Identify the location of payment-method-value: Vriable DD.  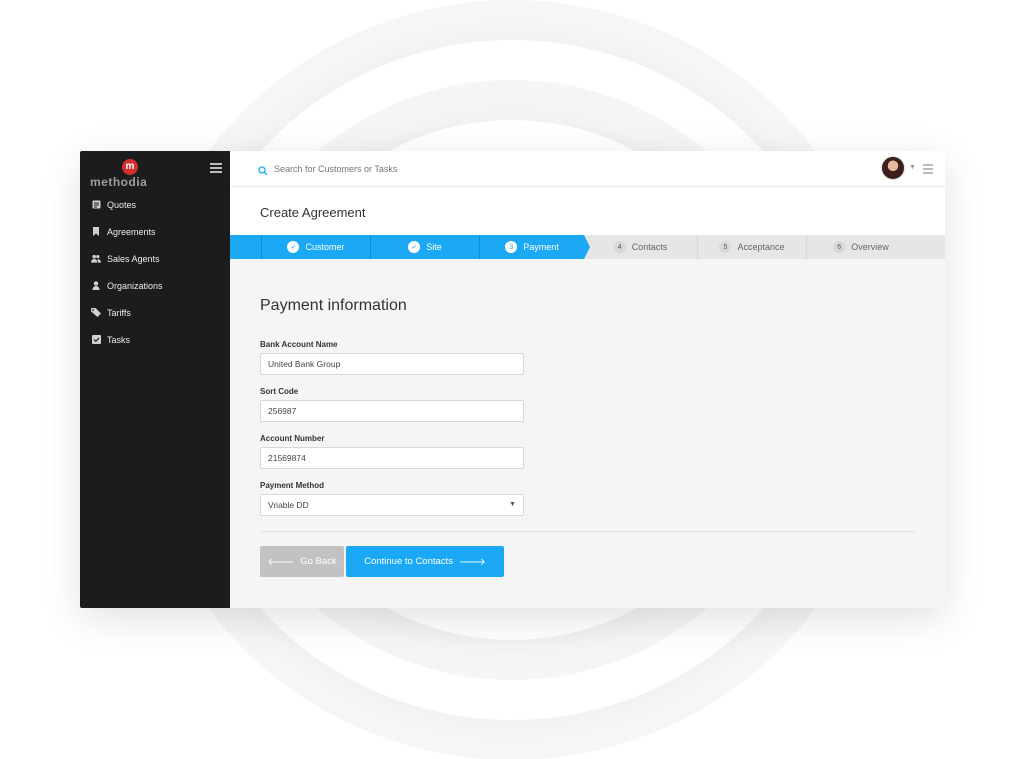
(288, 505).